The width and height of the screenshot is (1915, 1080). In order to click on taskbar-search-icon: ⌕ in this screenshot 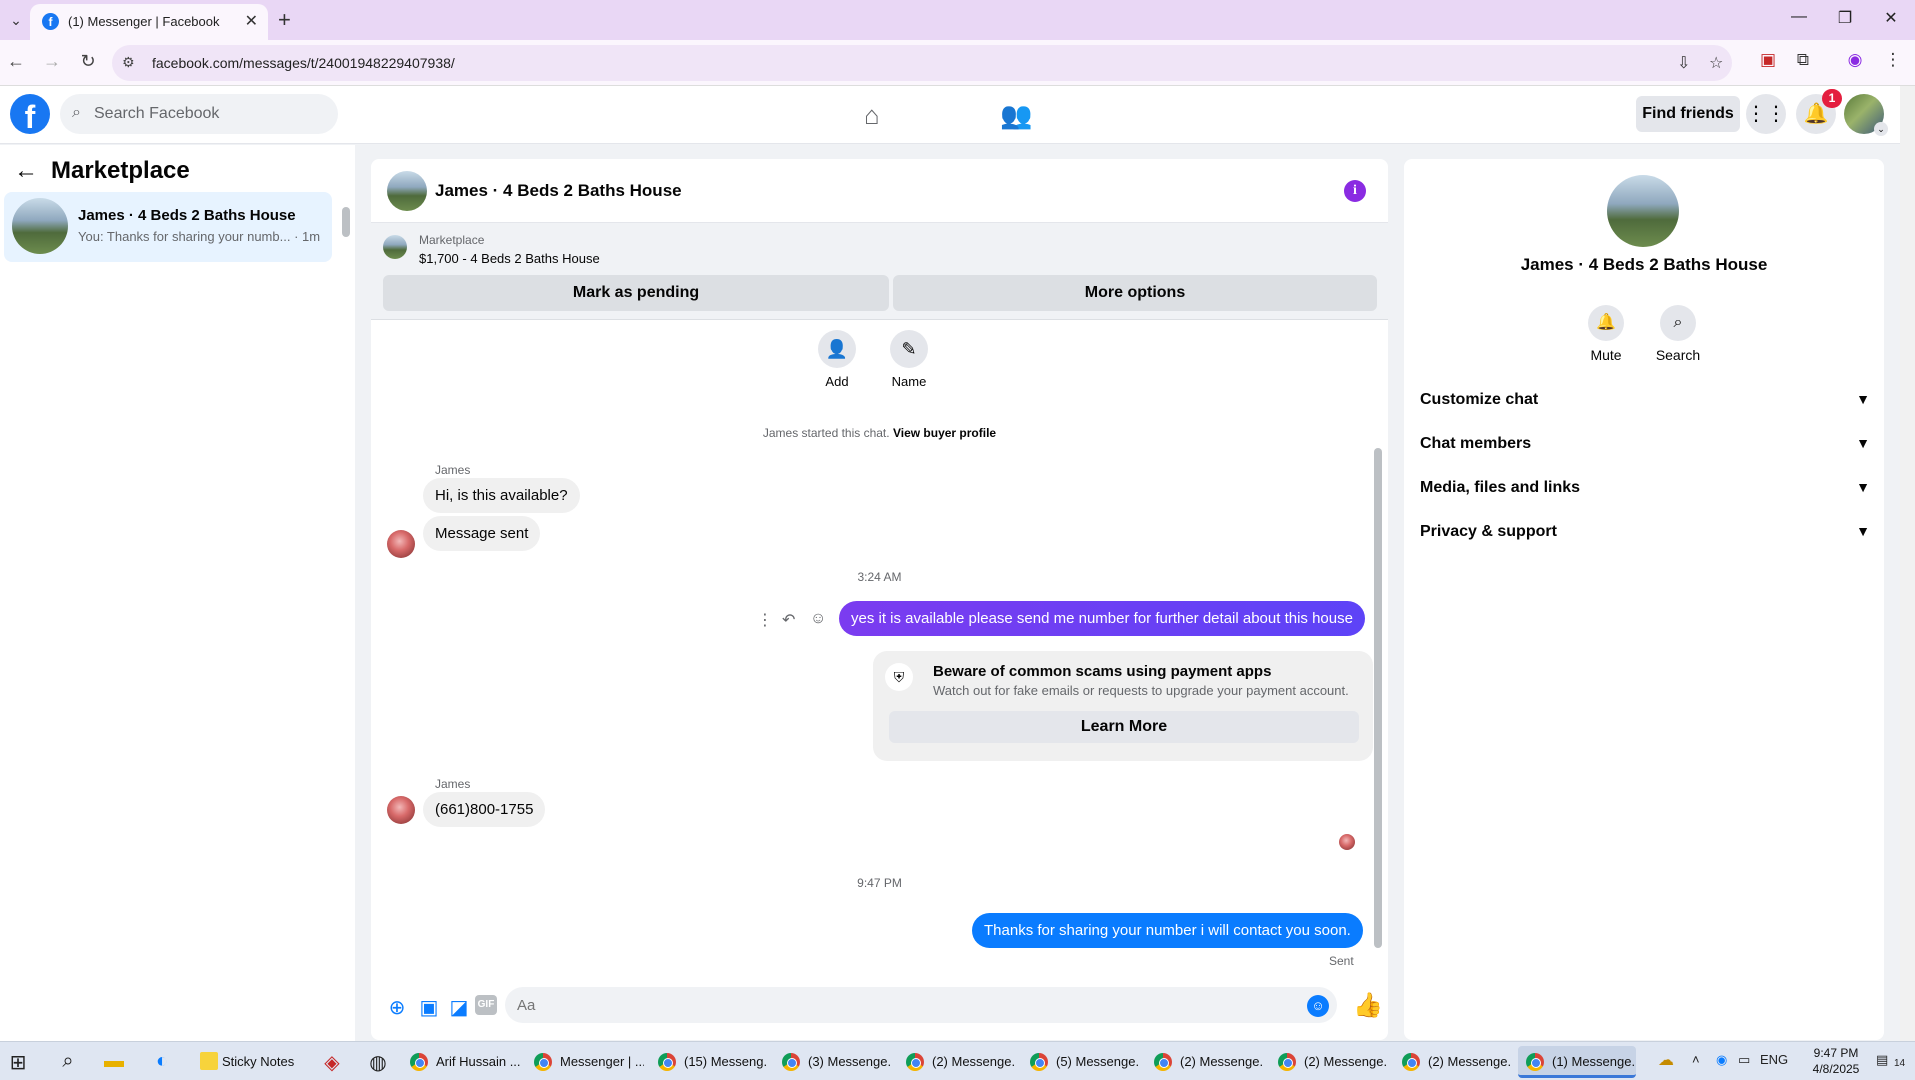, I will do `click(68, 1061)`.